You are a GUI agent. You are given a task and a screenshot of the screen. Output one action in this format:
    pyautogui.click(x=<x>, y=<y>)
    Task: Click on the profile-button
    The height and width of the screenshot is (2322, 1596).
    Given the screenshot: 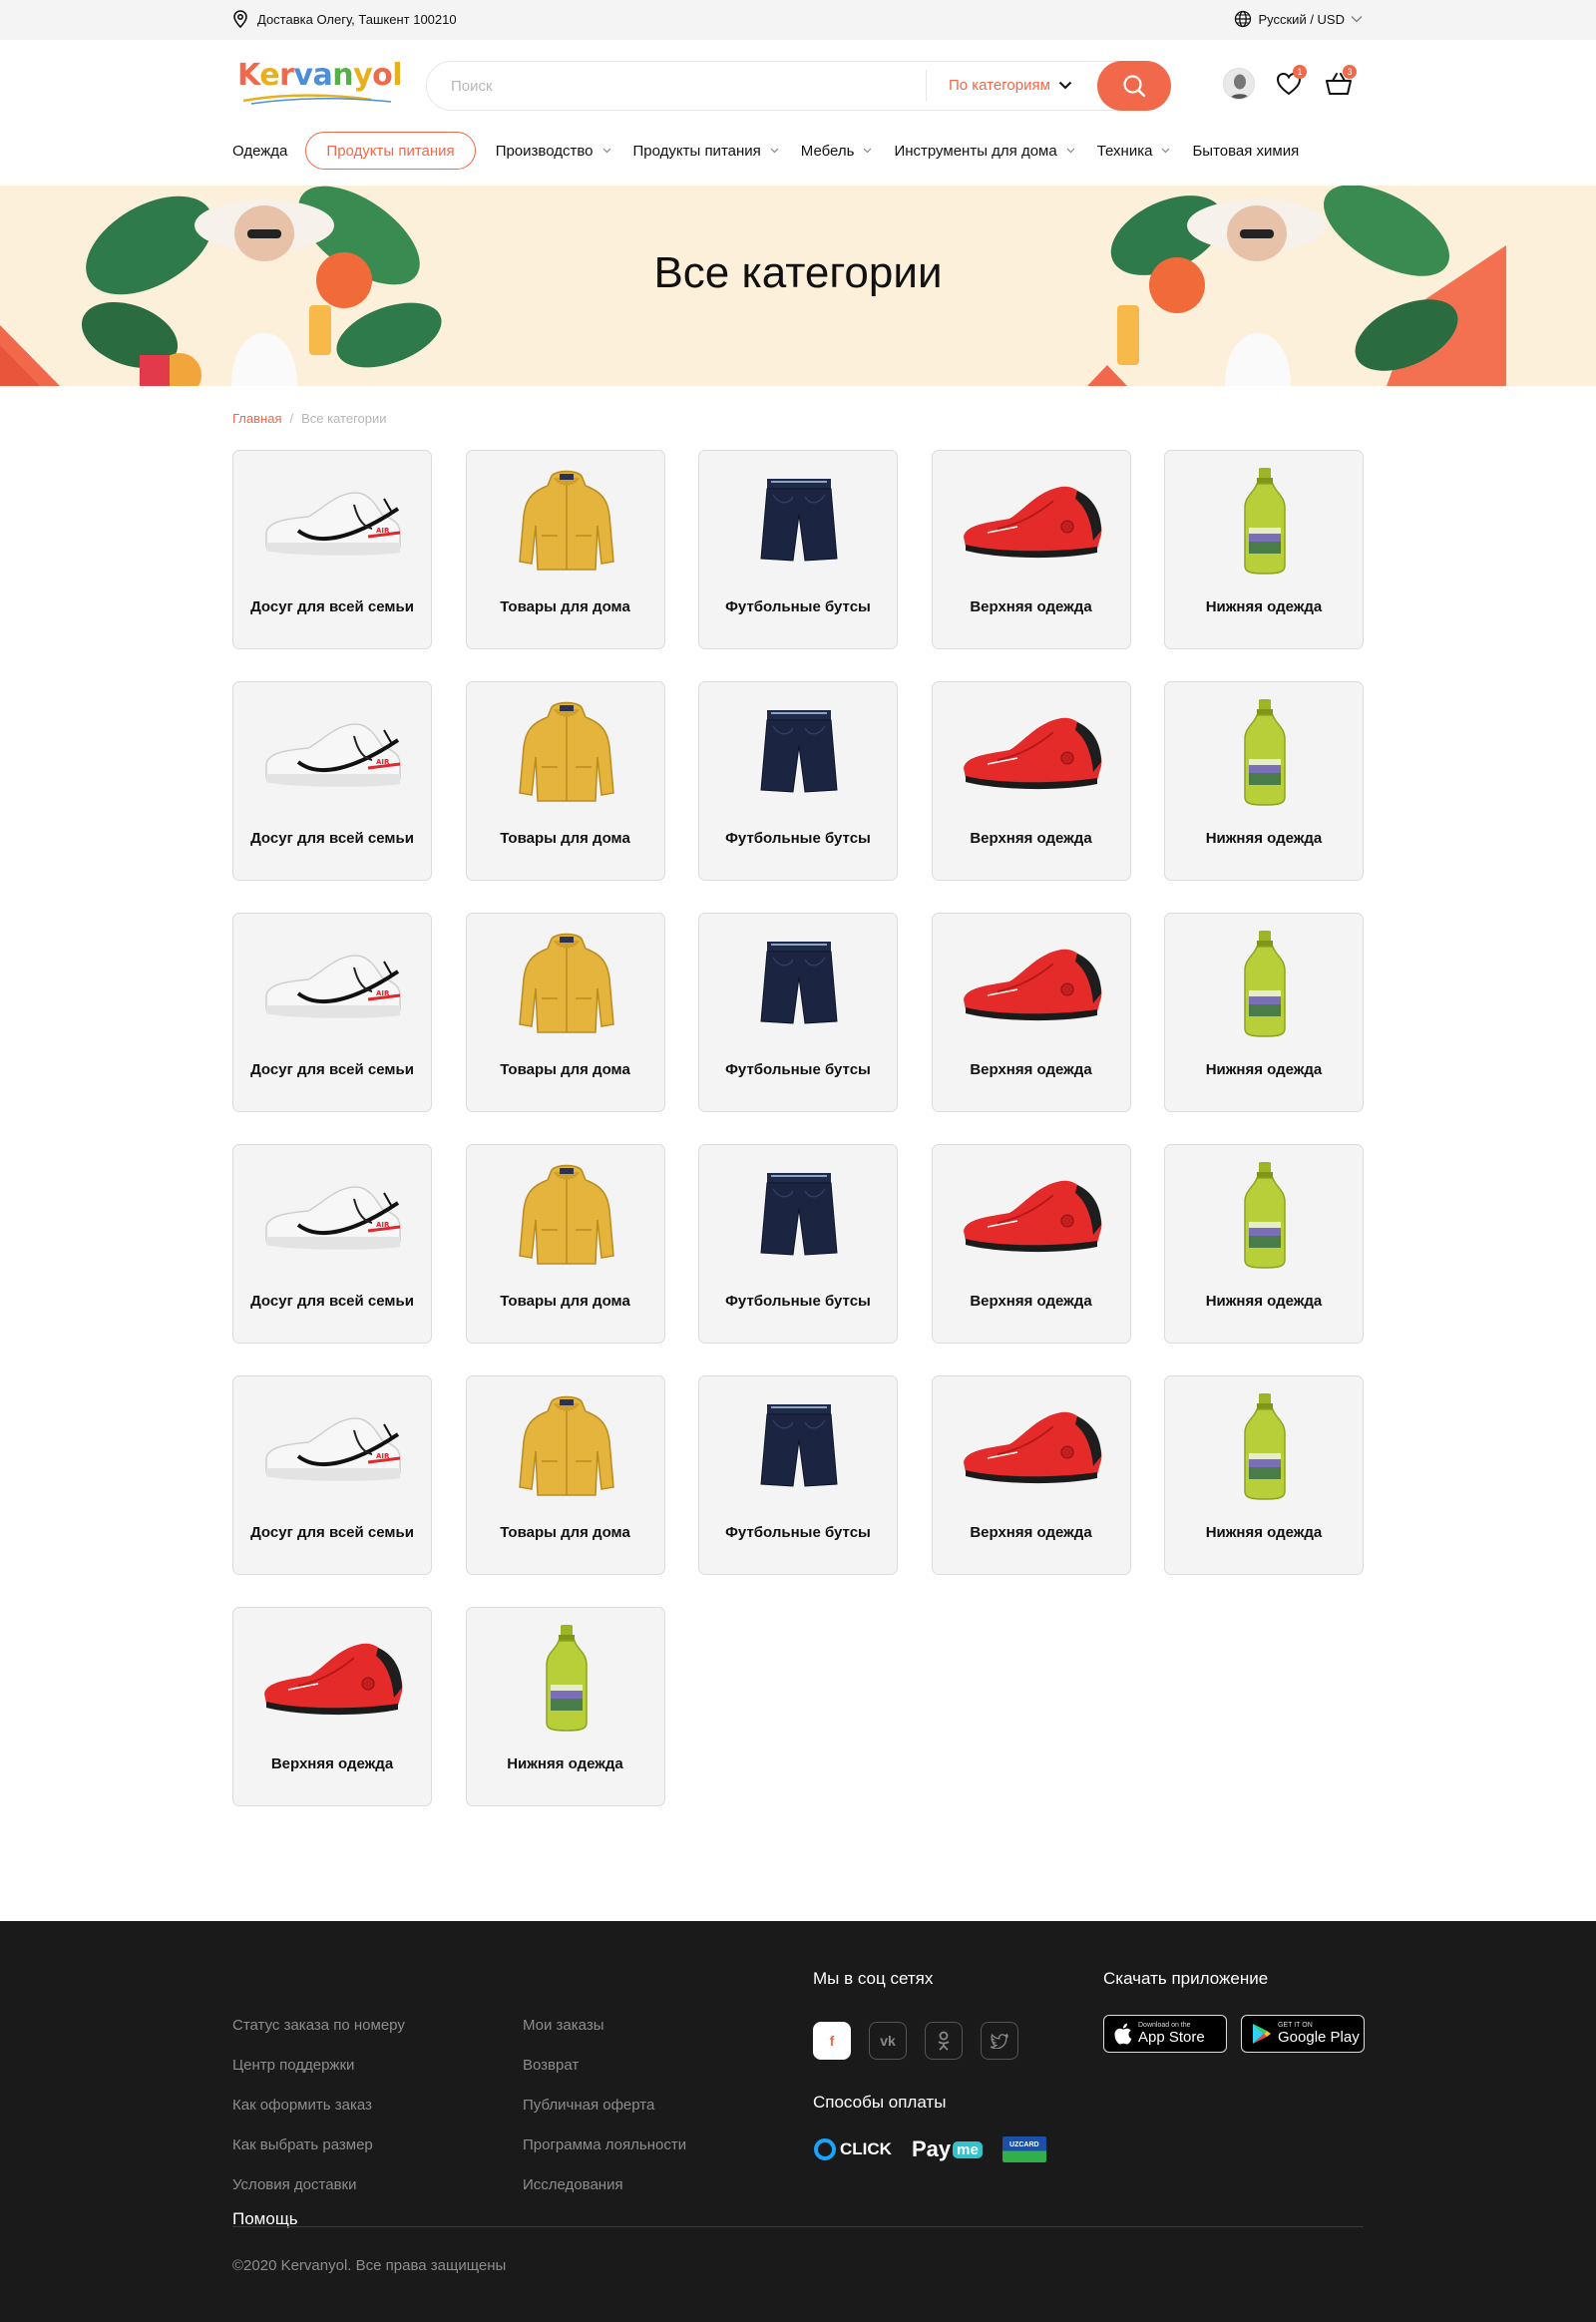 What is the action you would take?
    pyautogui.click(x=1239, y=84)
    